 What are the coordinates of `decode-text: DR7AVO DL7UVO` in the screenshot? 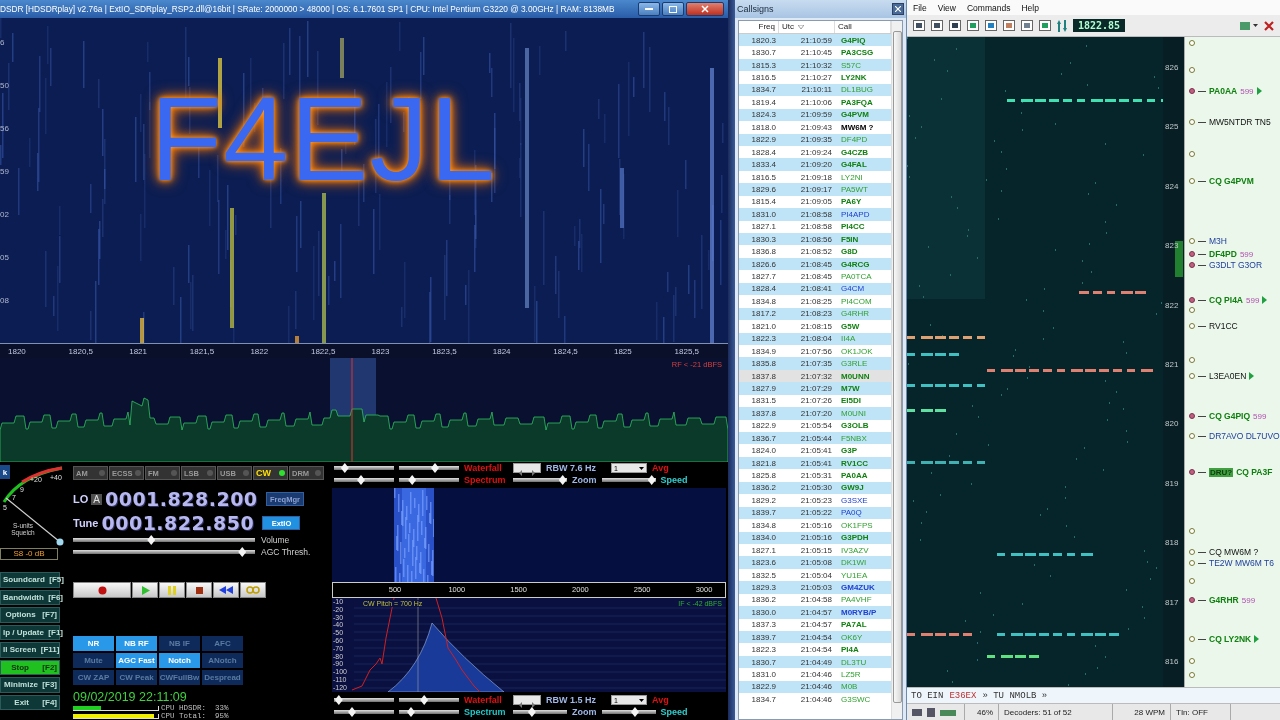 It's located at (1244, 436).